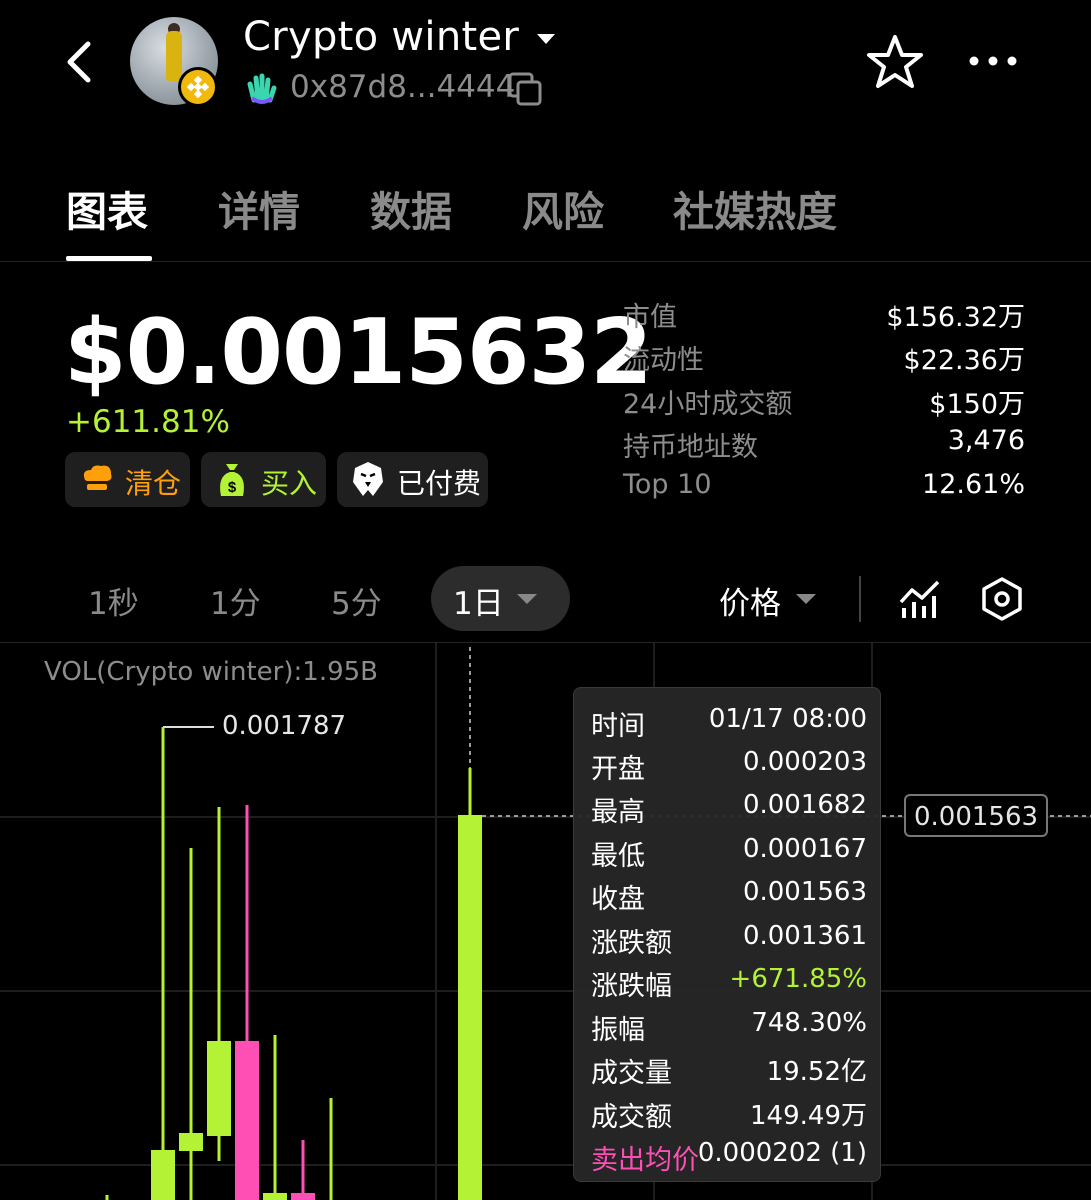 The height and width of the screenshot is (1200, 1091). Describe the element at coordinates (955, 317) in the screenshot. I see `market-cap-value: $156.32万` at that location.